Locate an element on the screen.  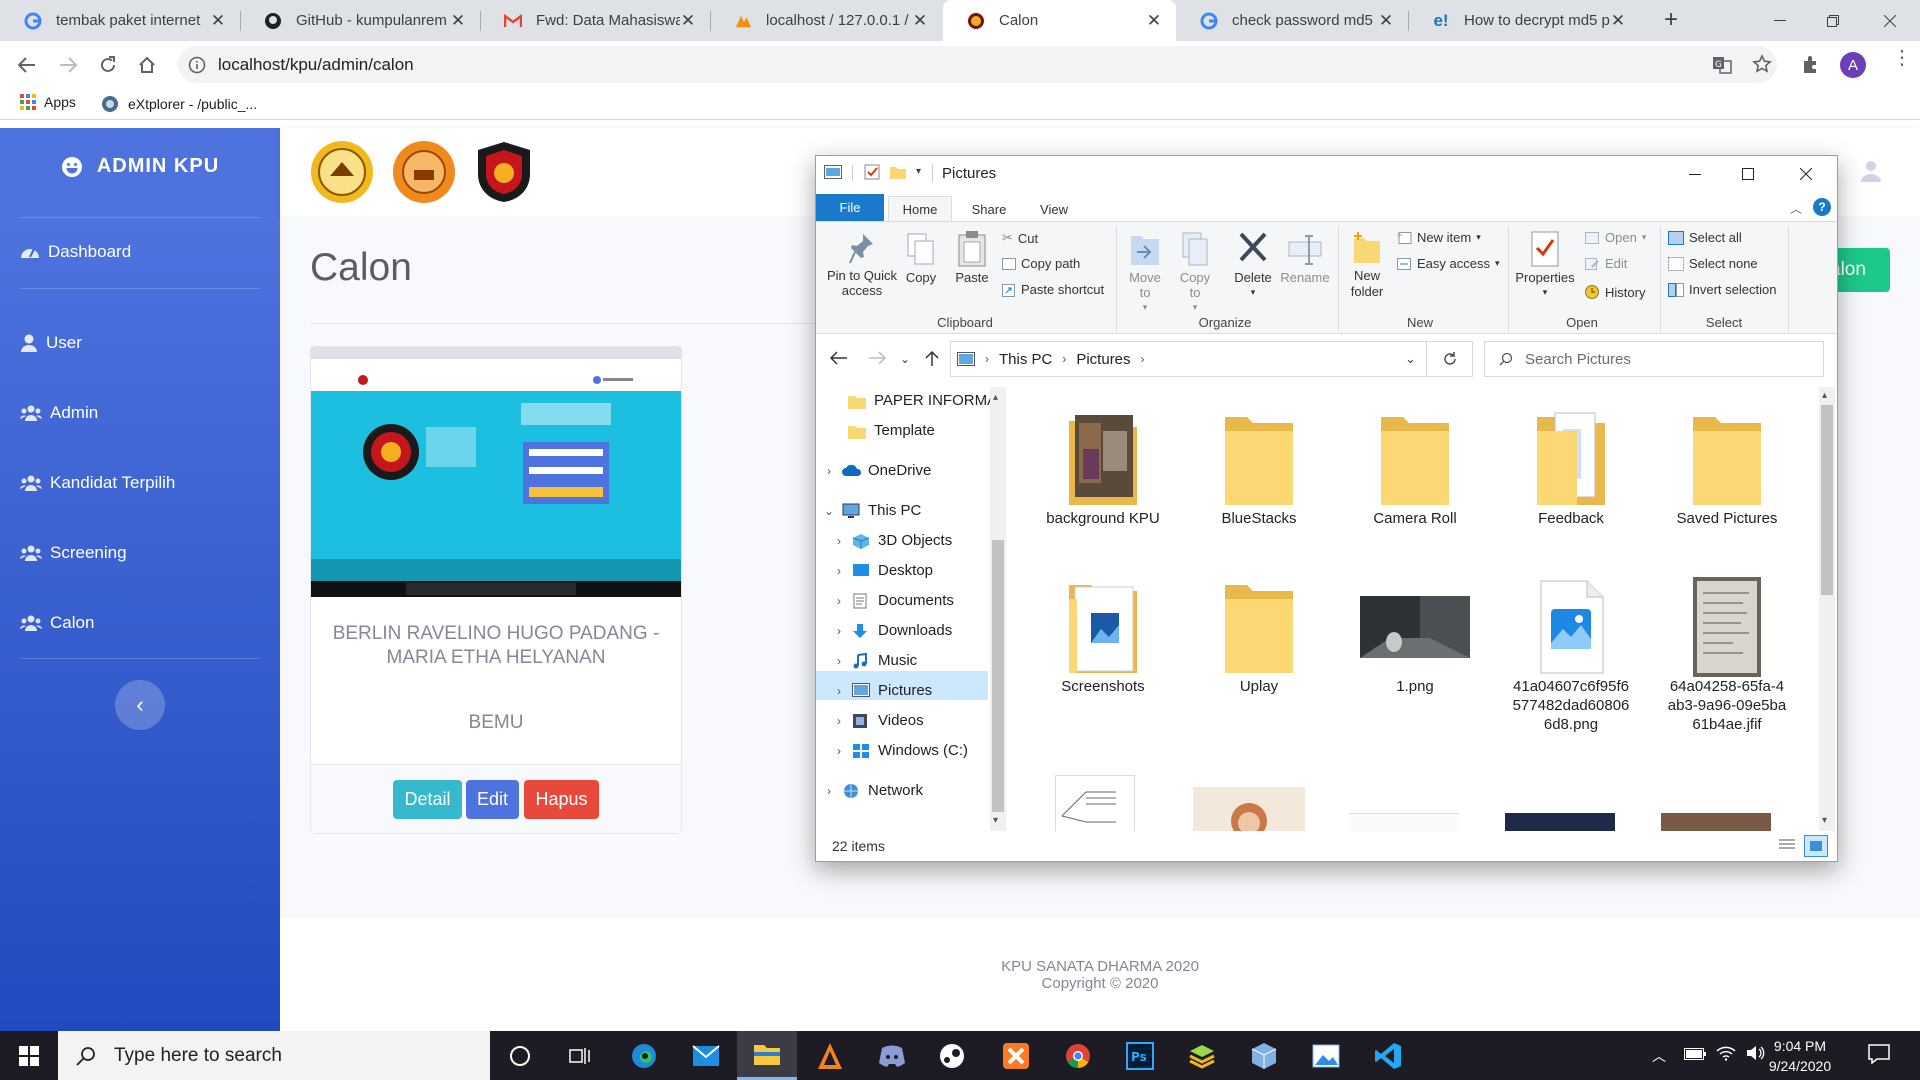
browser-menu-icon: ⋮ is located at coordinates (1902, 58).